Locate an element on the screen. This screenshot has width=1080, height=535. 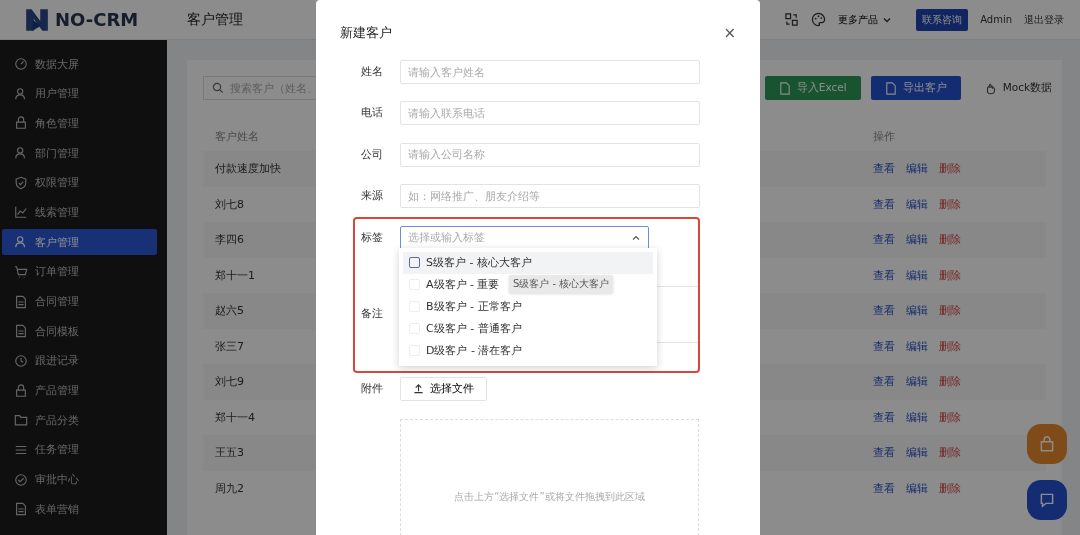
column-header: 操作 is located at coordinates (884, 136).